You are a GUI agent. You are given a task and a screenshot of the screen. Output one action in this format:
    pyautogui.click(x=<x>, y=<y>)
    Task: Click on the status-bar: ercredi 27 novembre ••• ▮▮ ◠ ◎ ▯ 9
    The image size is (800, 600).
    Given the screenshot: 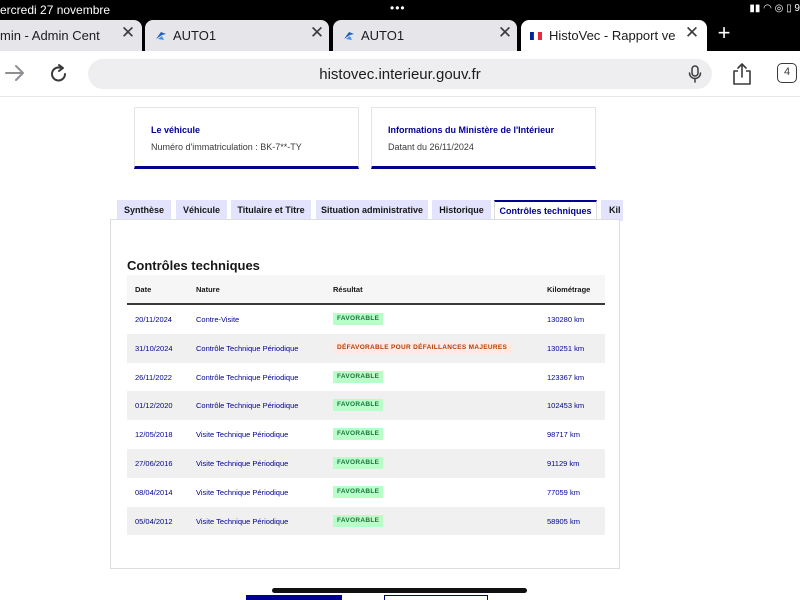 What is the action you would take?
    pyautogui.click(x=400, y=10)
    